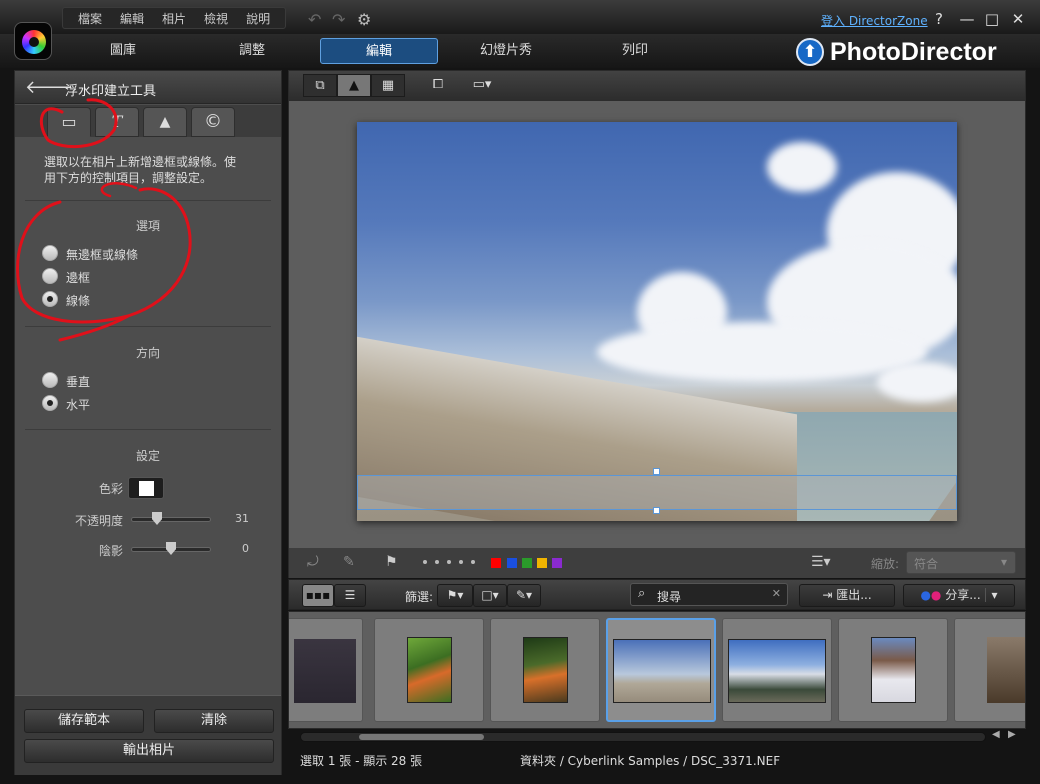  What do you see at coordinates (252, 51) in the screenshot?
I see `tab-adjust: 調整` at bounding box center [252, 51].